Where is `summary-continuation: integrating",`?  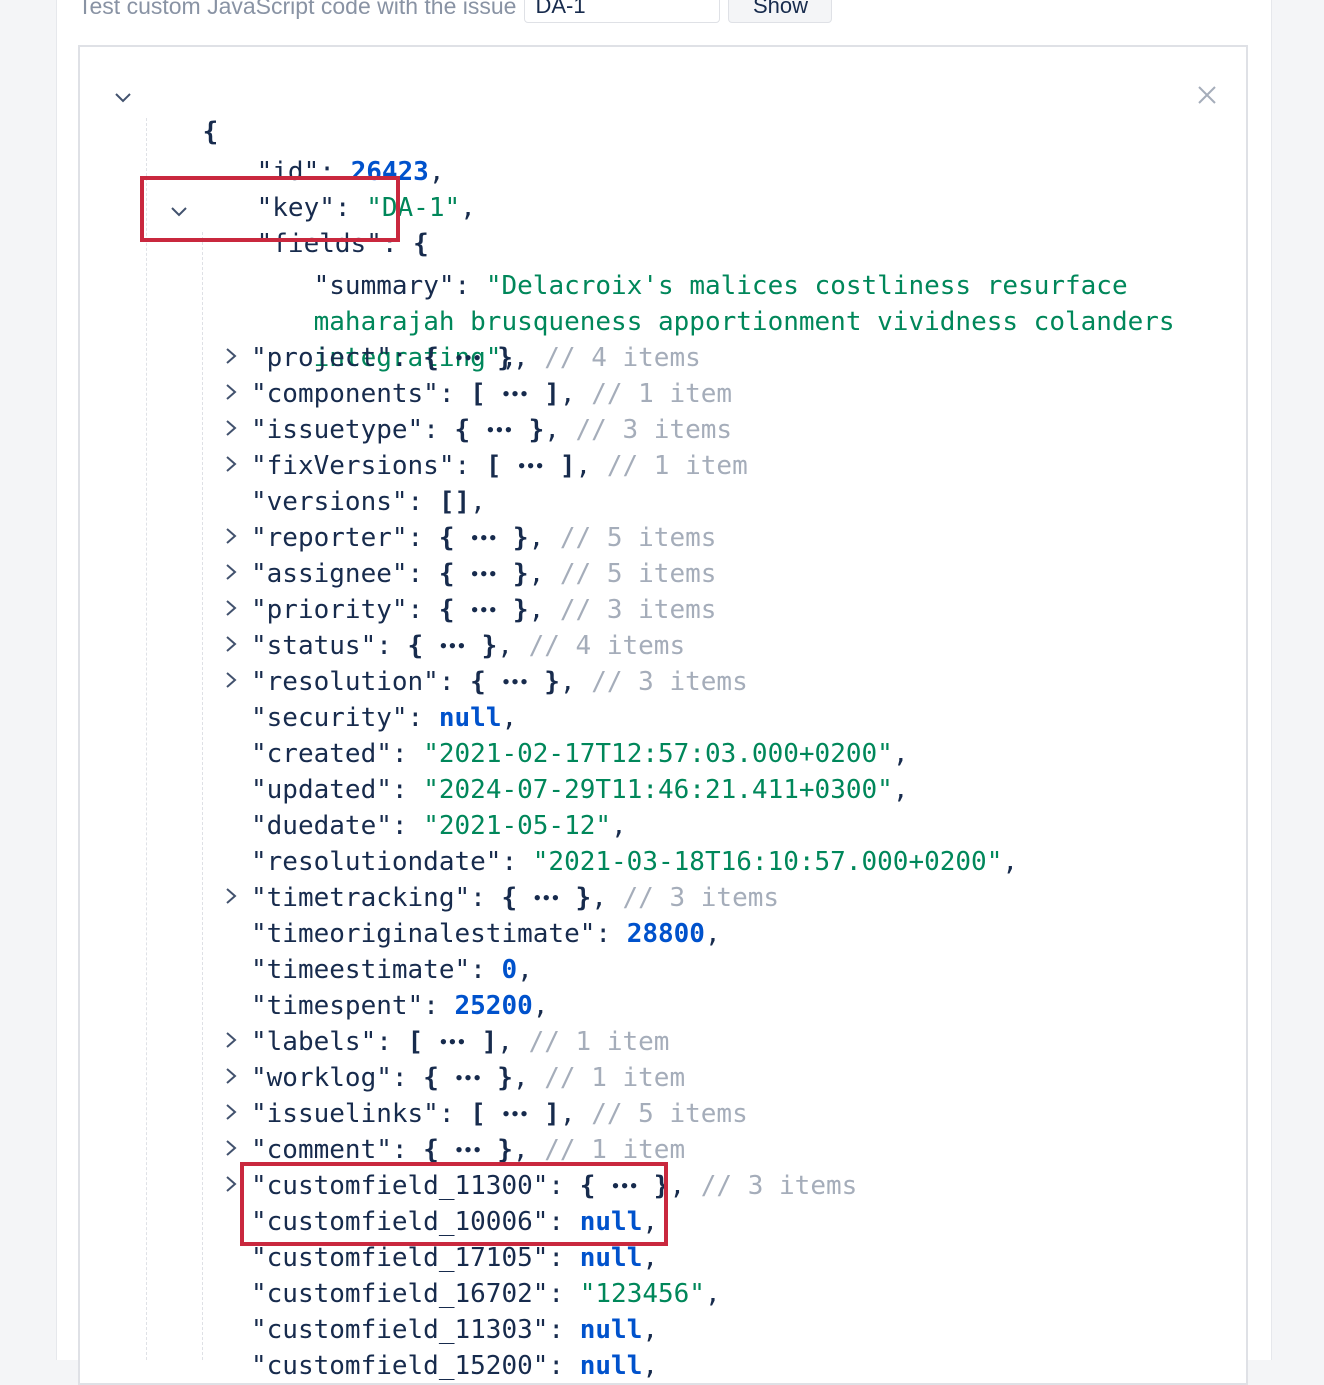 summary-continuation: integrating", is located at coordinates (415, 358).